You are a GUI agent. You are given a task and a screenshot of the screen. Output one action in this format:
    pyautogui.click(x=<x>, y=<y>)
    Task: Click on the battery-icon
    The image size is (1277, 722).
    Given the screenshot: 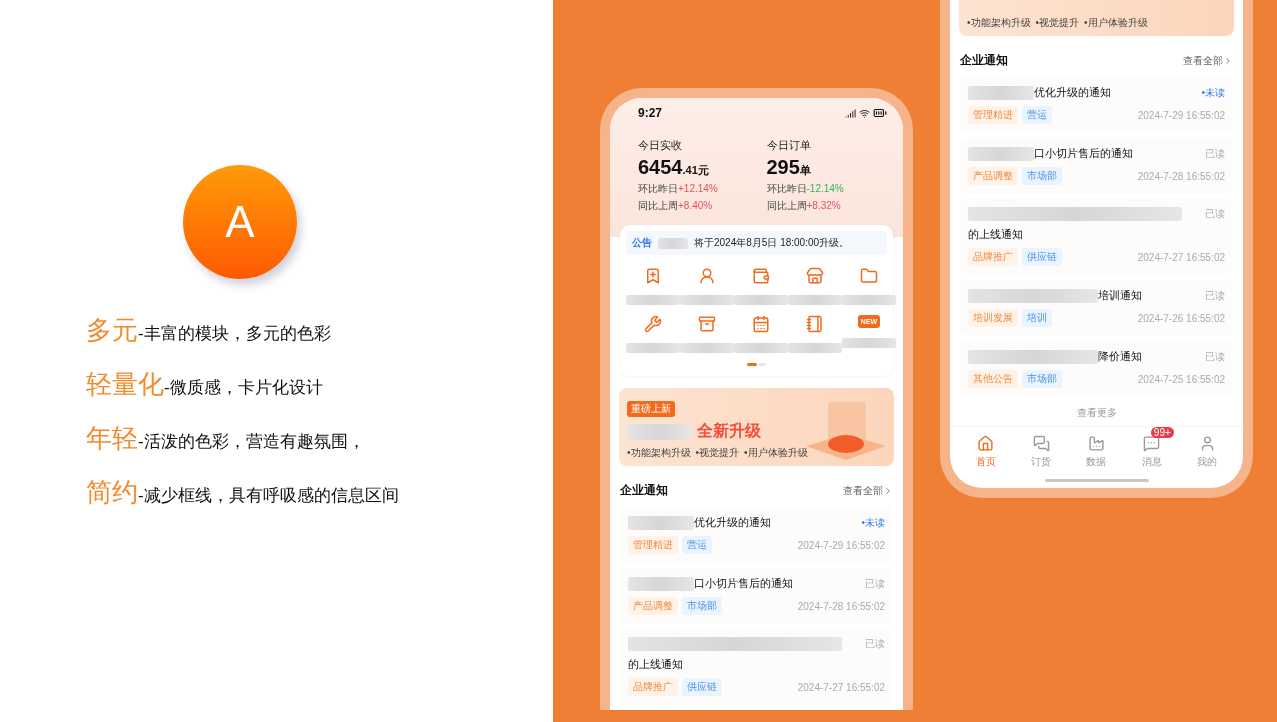 What is the action you would take?
    pyautogui.click(x=880, y=113)
    